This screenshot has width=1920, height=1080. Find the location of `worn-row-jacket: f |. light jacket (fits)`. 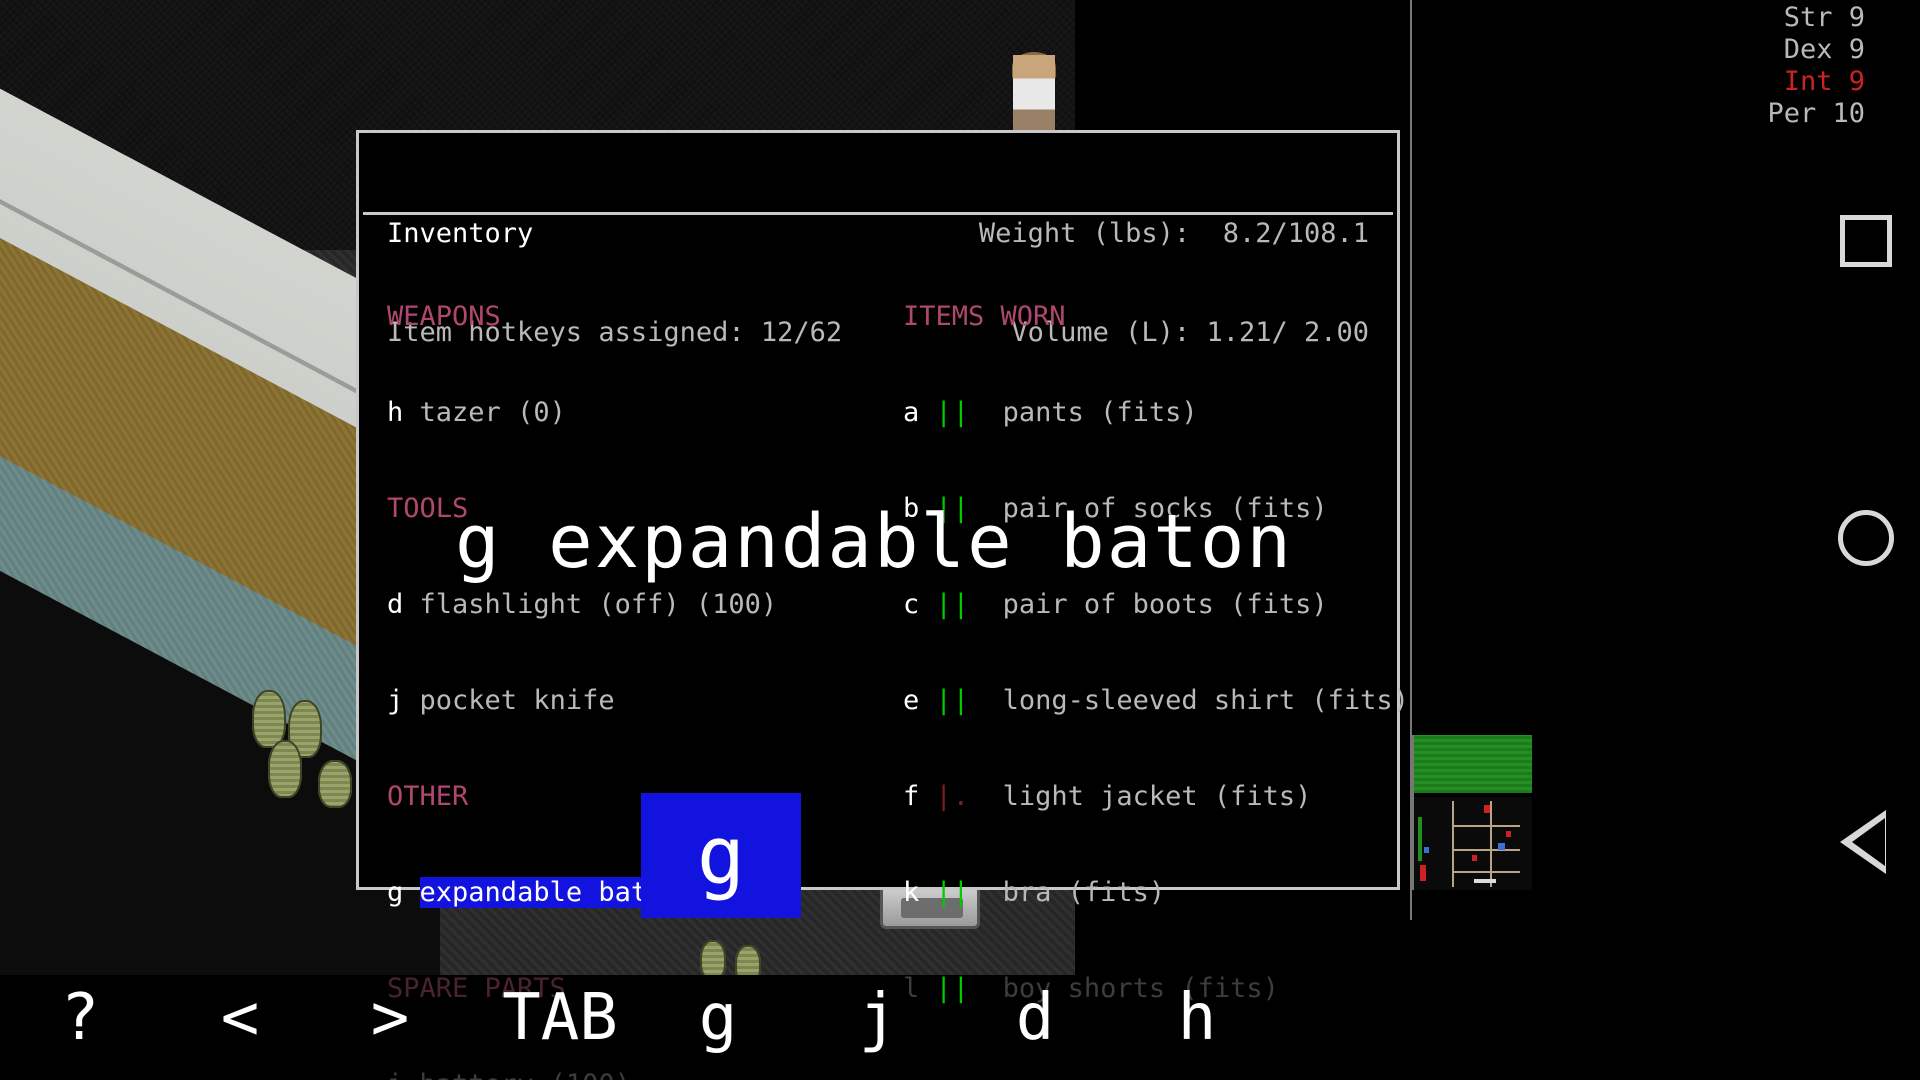

worn-row-jacket: f |. light jacket (fits) is located at coordinates (1156, 797).